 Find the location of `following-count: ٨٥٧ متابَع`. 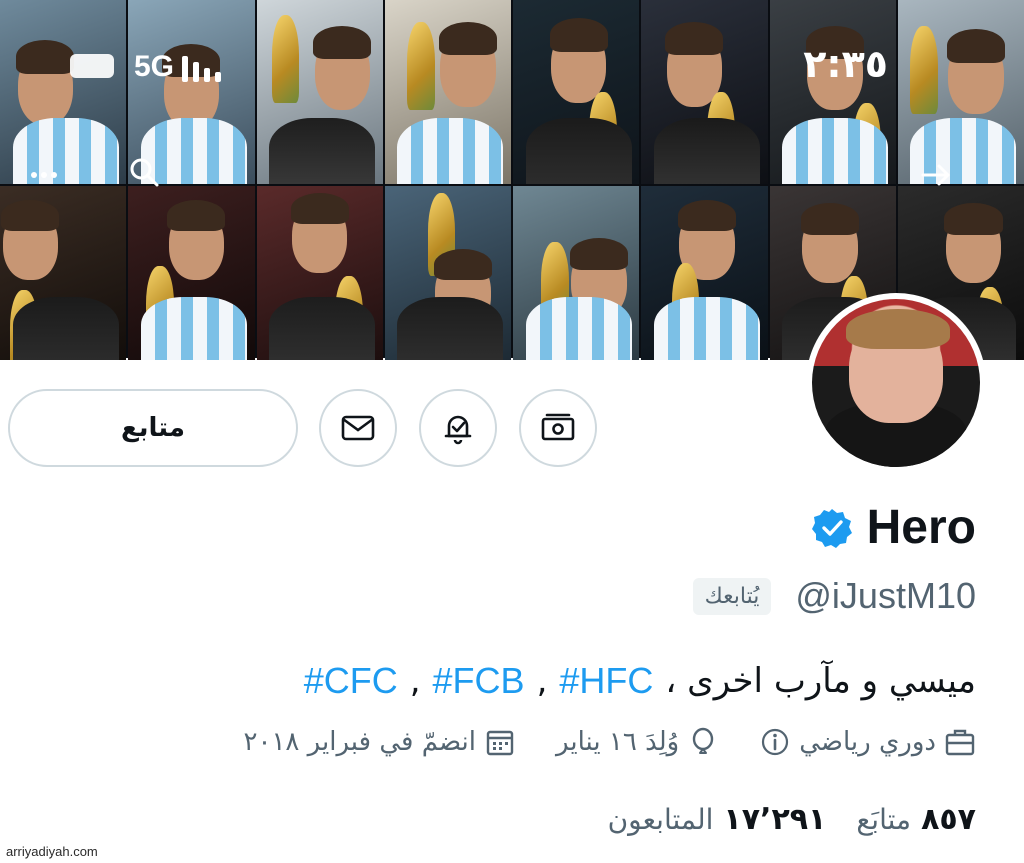

following-count: ٨٥٧ متابَع is located at coordinates (916, 819).